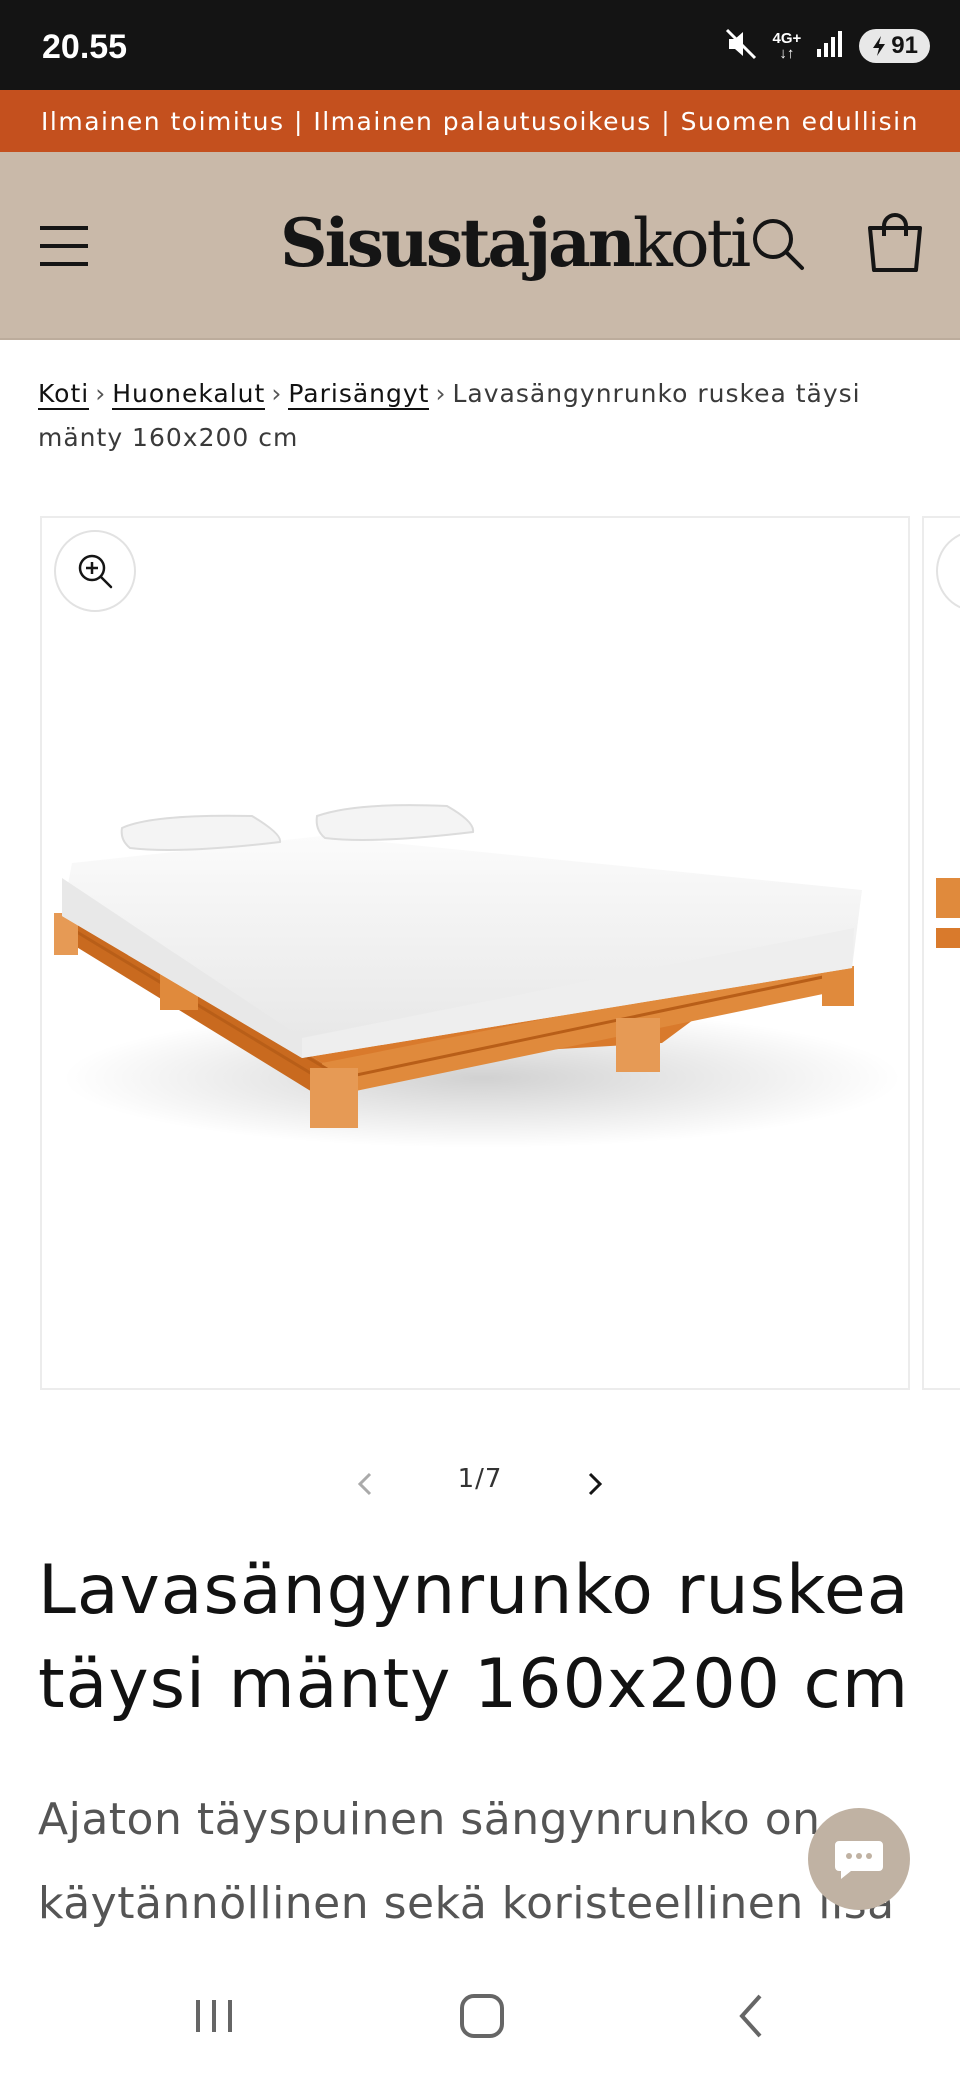  I want to click on cart-button, so click(895, 243).